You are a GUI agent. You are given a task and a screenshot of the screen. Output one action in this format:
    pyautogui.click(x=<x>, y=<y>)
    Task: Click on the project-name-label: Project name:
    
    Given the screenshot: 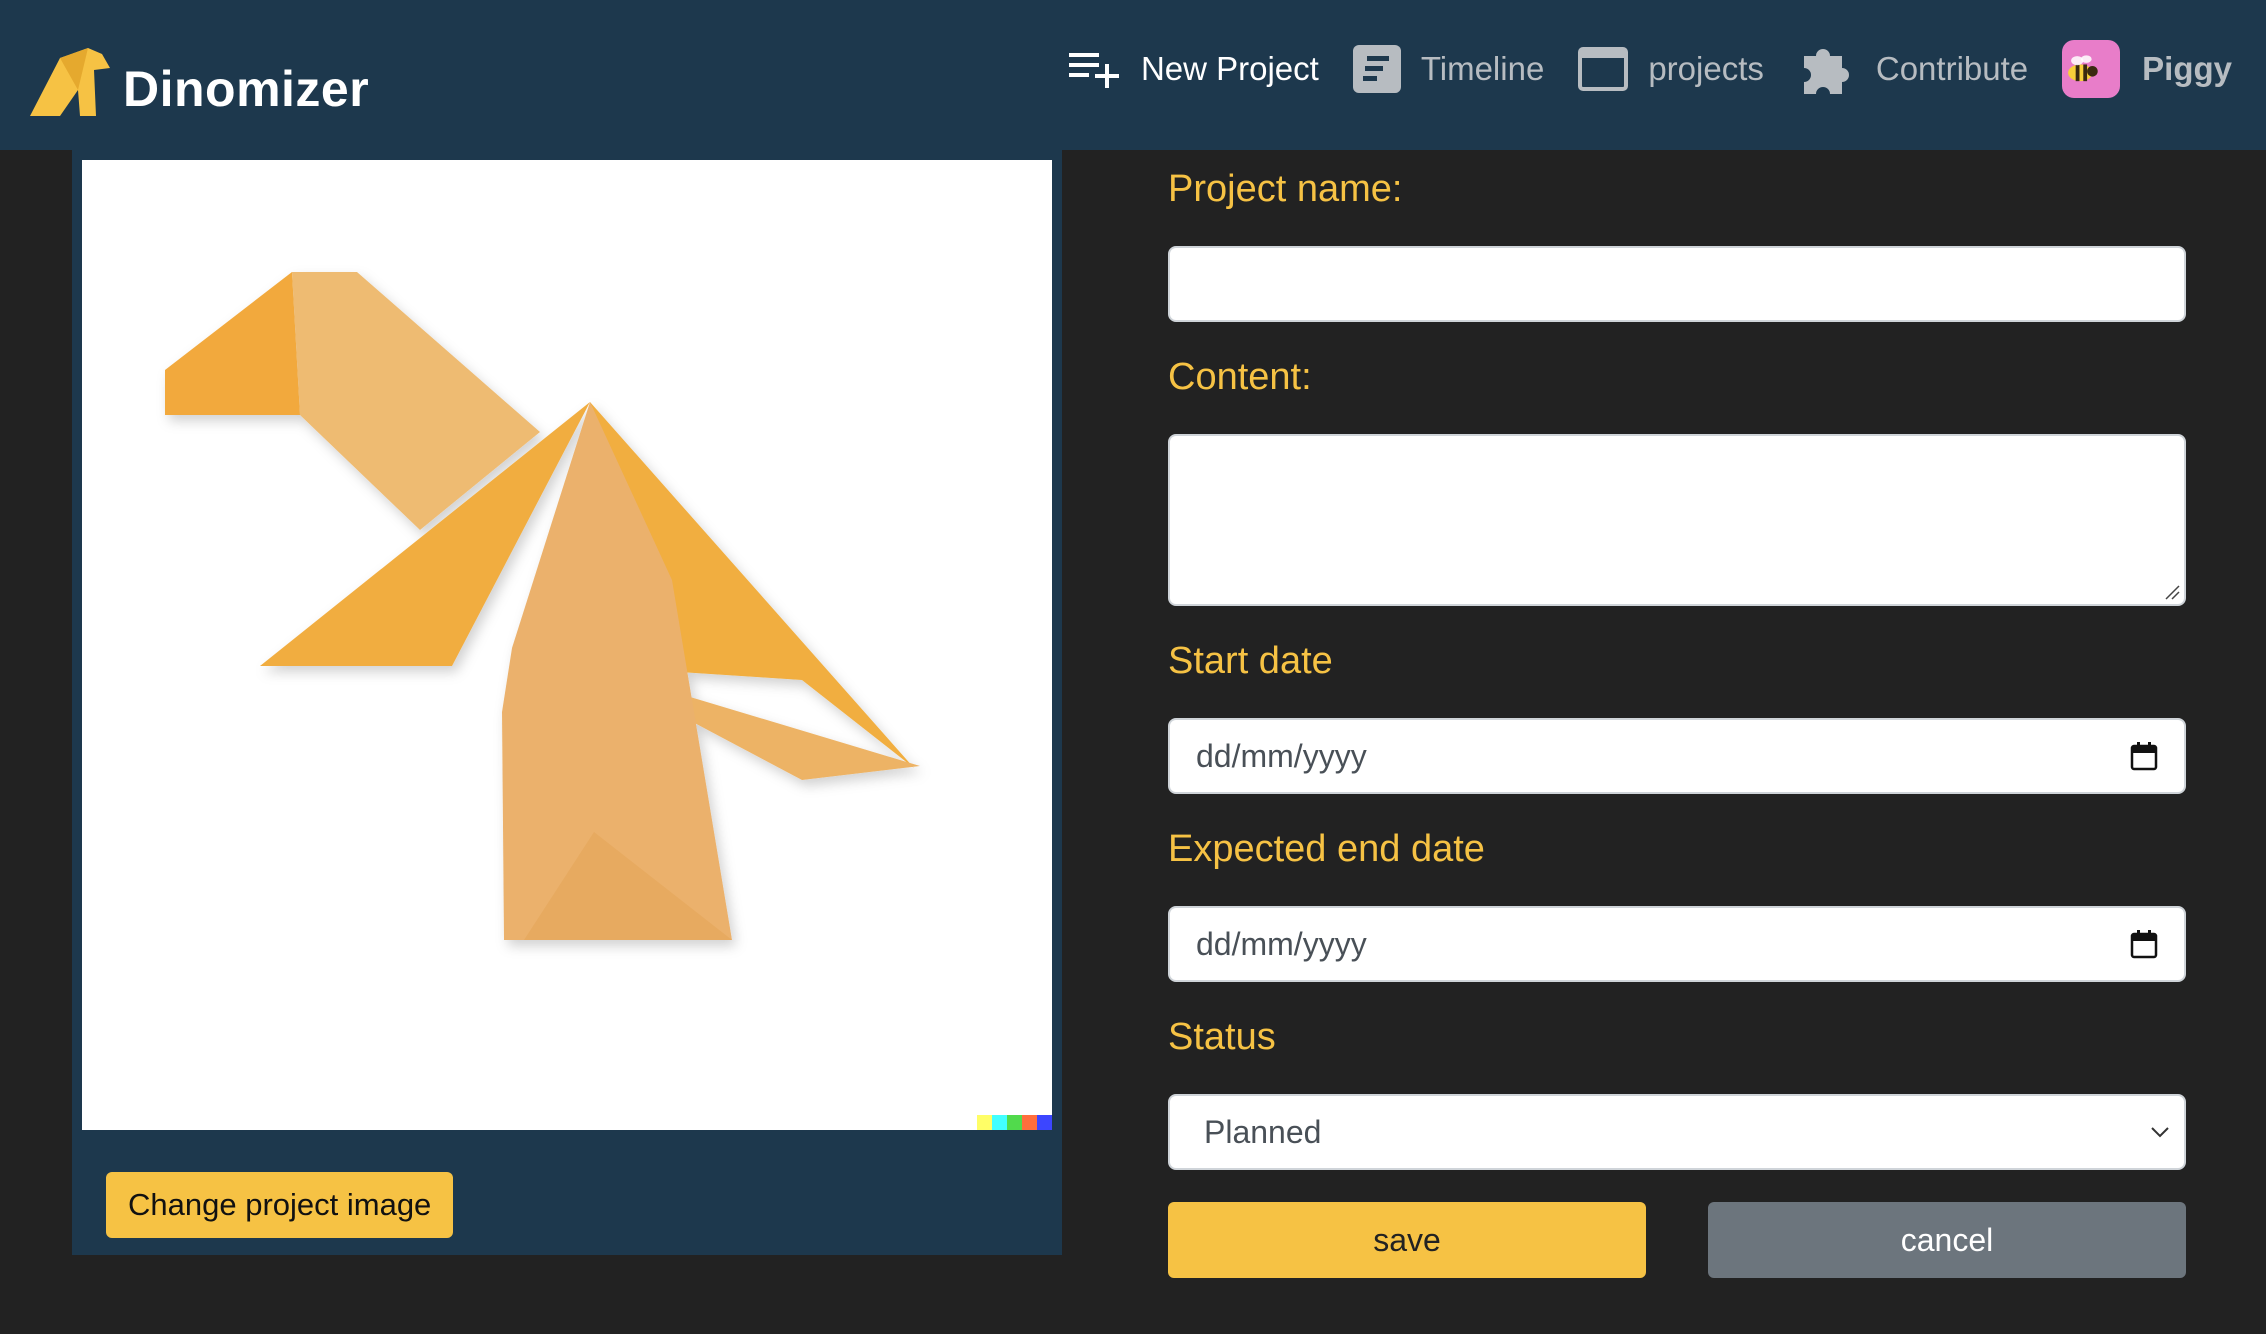 What is the action you would take?
    pyautogui.click(x=1285, y=189)
    